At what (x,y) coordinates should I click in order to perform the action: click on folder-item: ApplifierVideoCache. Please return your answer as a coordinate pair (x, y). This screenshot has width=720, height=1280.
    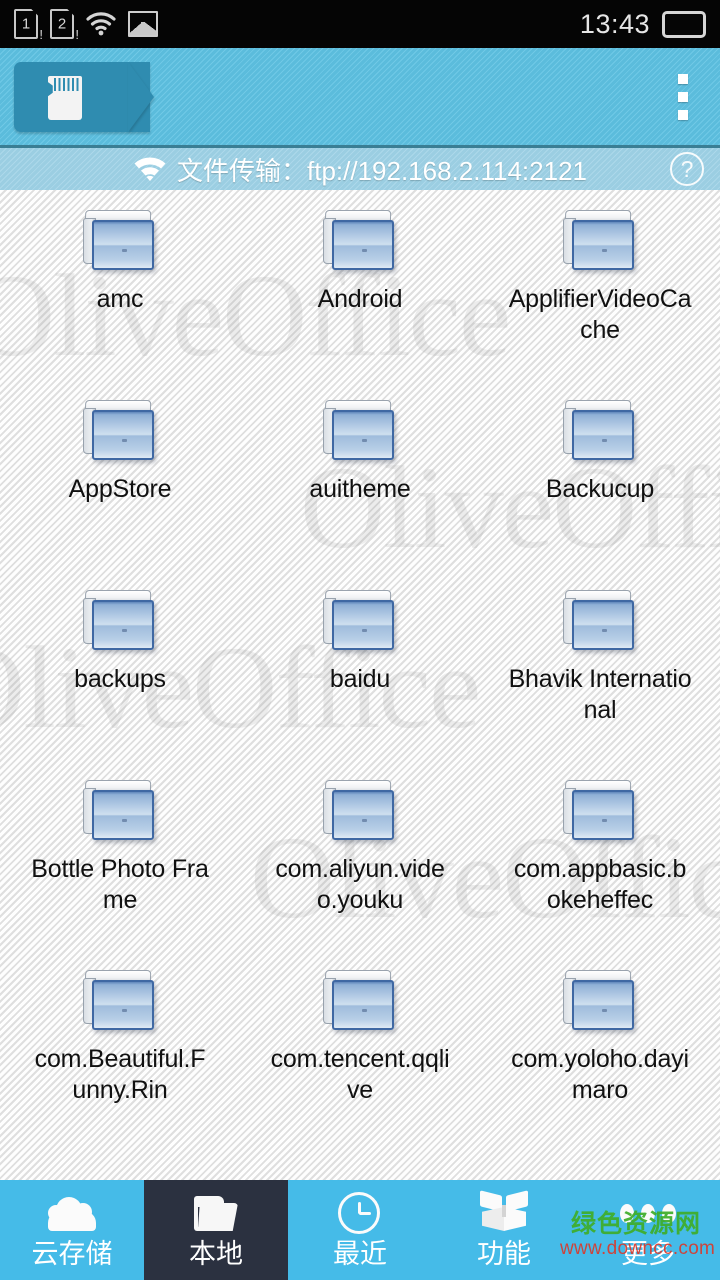
    Looking at the image, I should click on (600, 297).